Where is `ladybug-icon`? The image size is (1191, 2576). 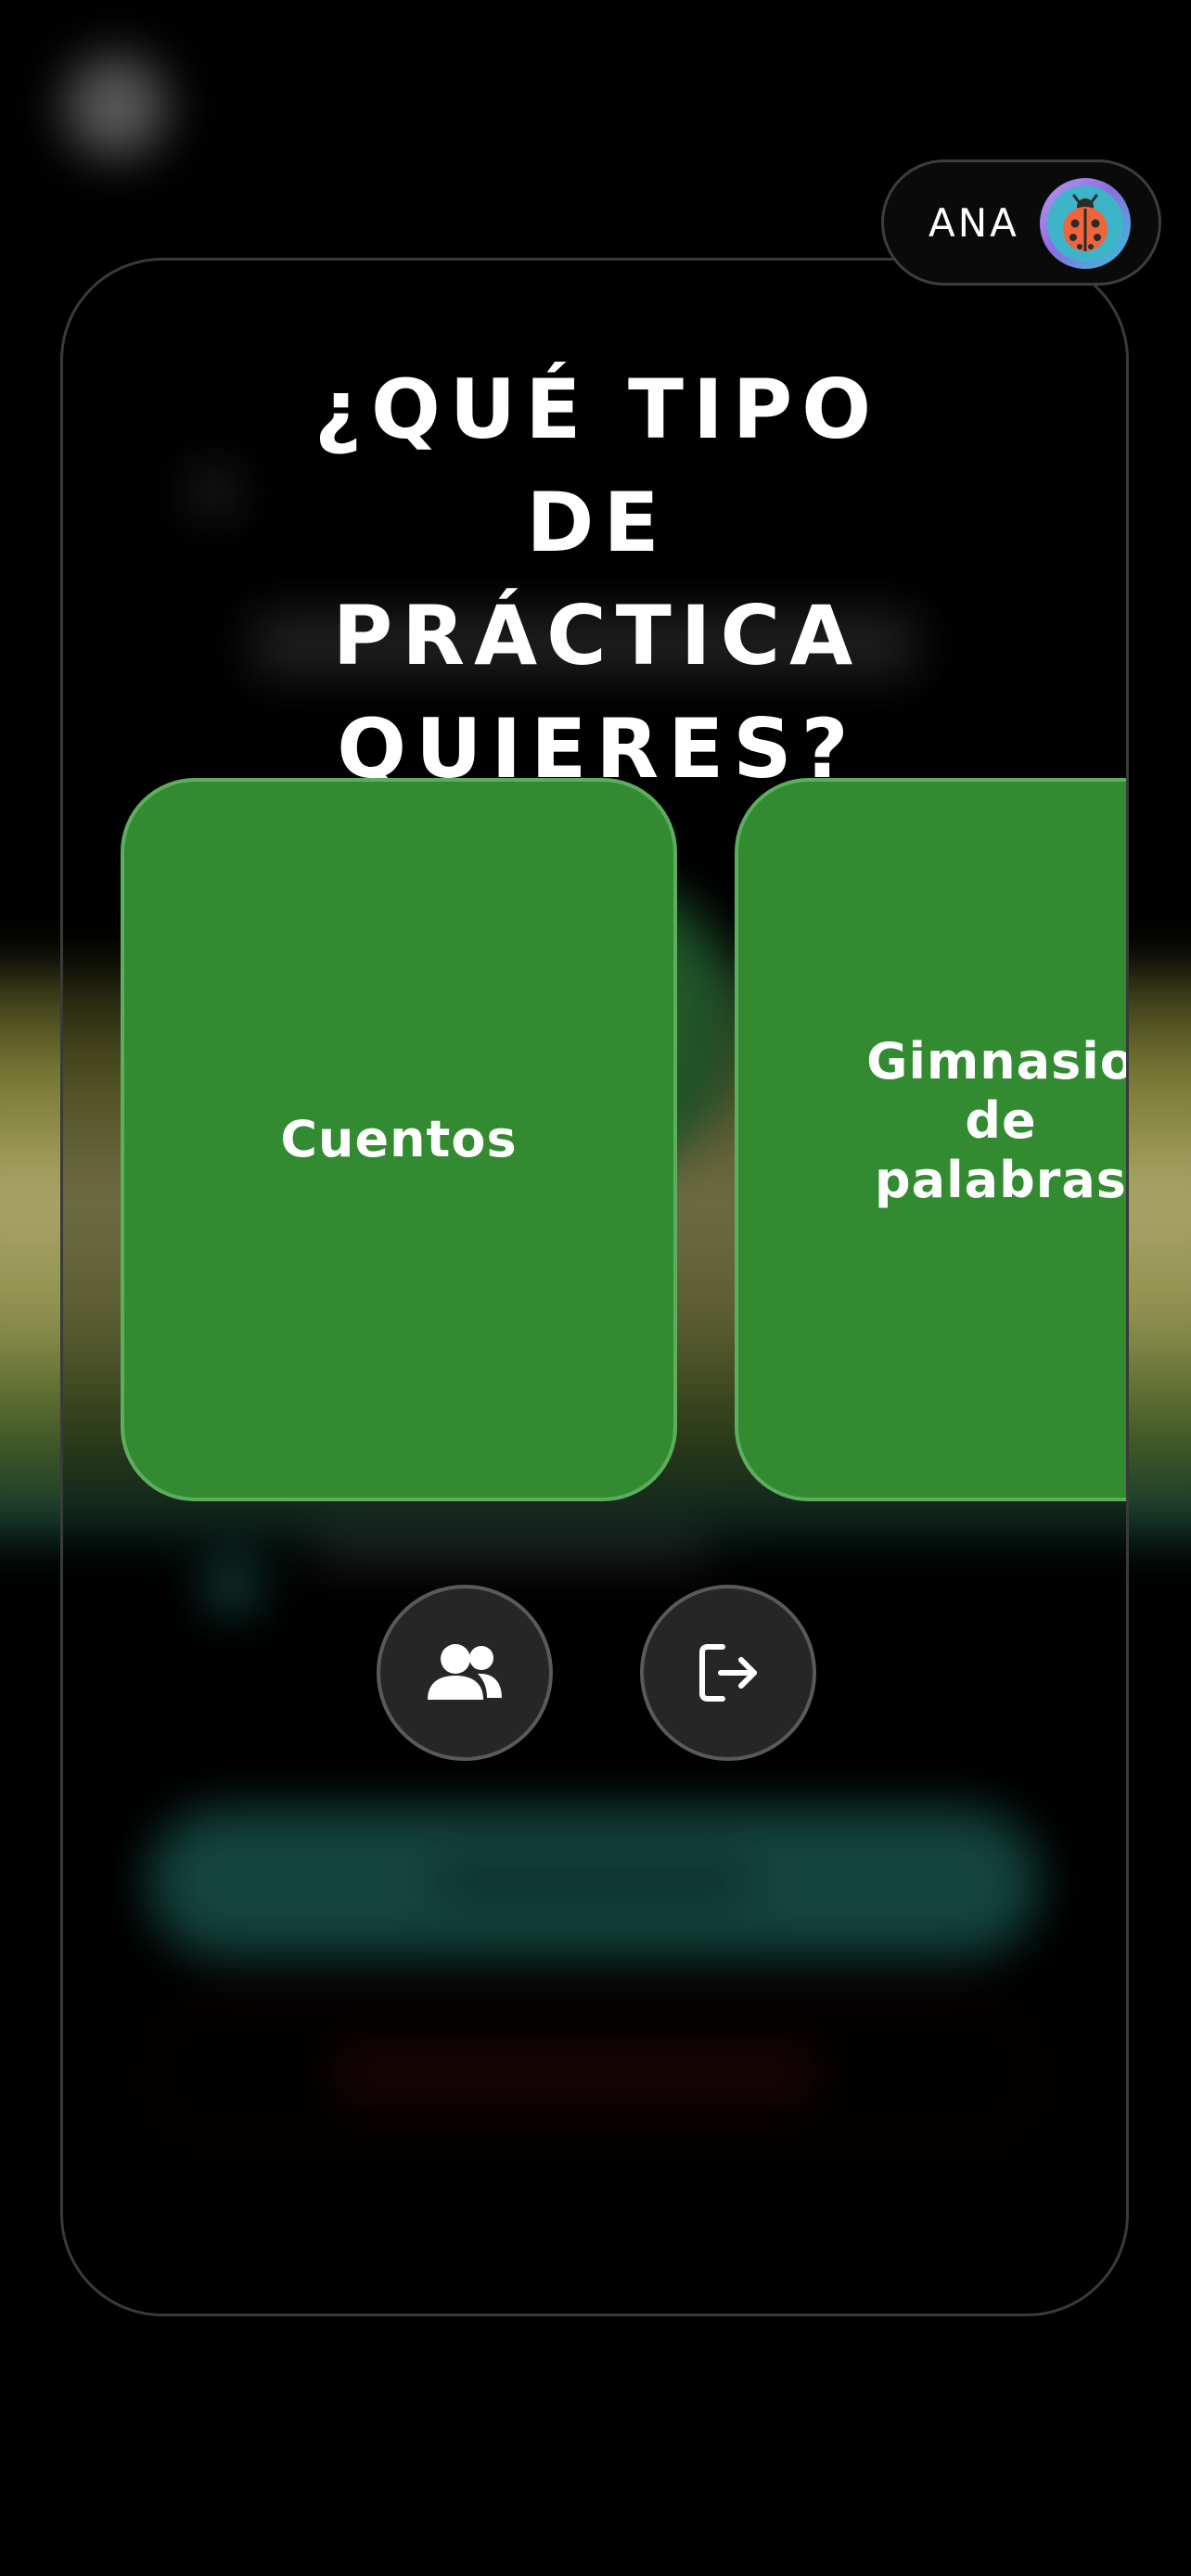
ladybug-icon is located at coordinates (1085, 222).